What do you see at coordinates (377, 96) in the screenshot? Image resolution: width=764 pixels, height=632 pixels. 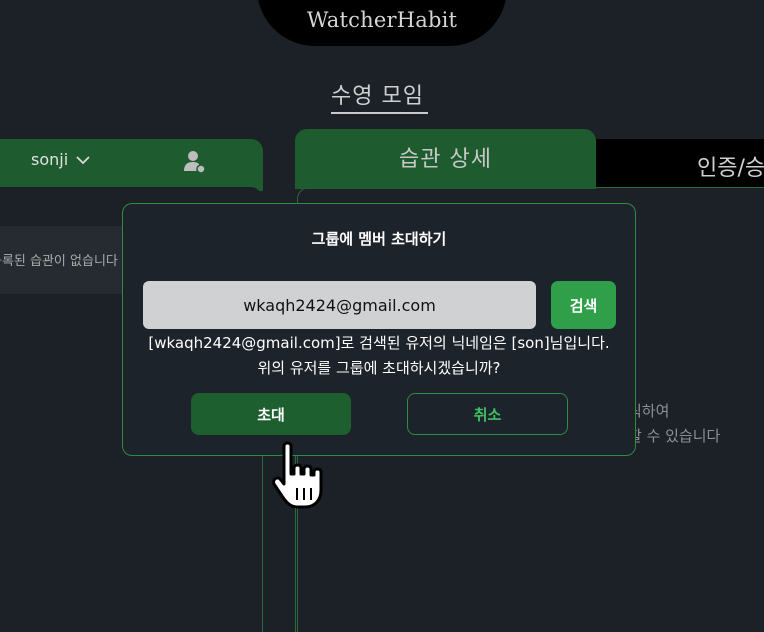 I see `page-title: 수영 모임` at bounding box center [377, 96].